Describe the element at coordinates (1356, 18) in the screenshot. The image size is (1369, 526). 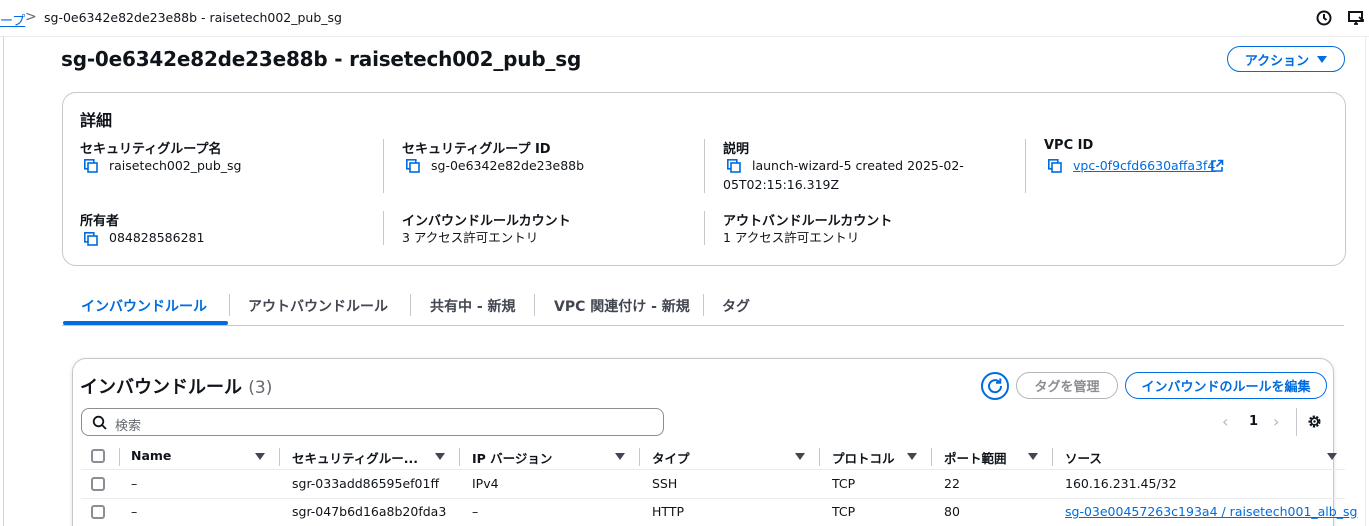
I see `screen-share-icon` at that location.